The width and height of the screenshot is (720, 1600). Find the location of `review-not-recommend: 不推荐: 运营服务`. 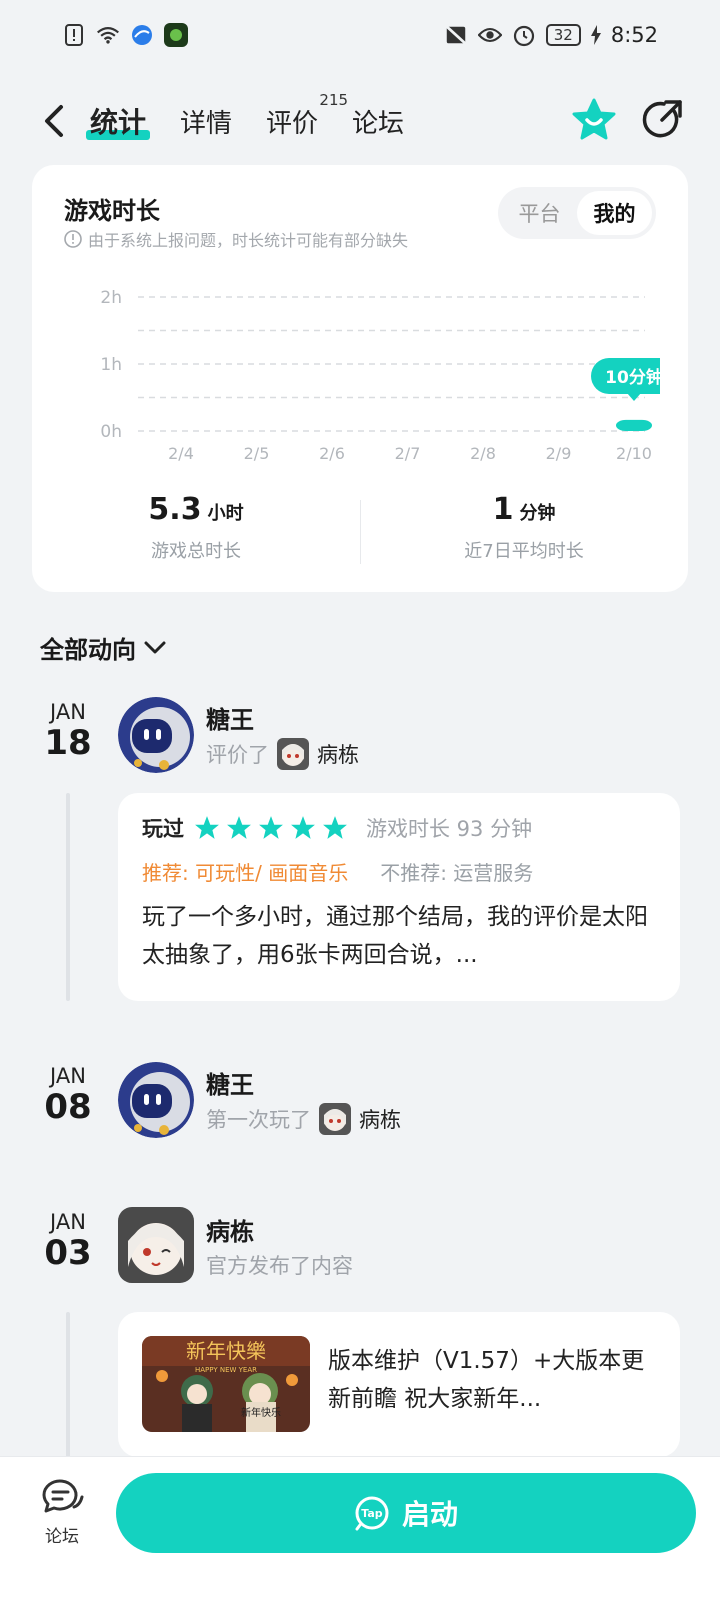

review-not-recommend: 不推荐: 运营服务 is located at coordinates (457, 873).